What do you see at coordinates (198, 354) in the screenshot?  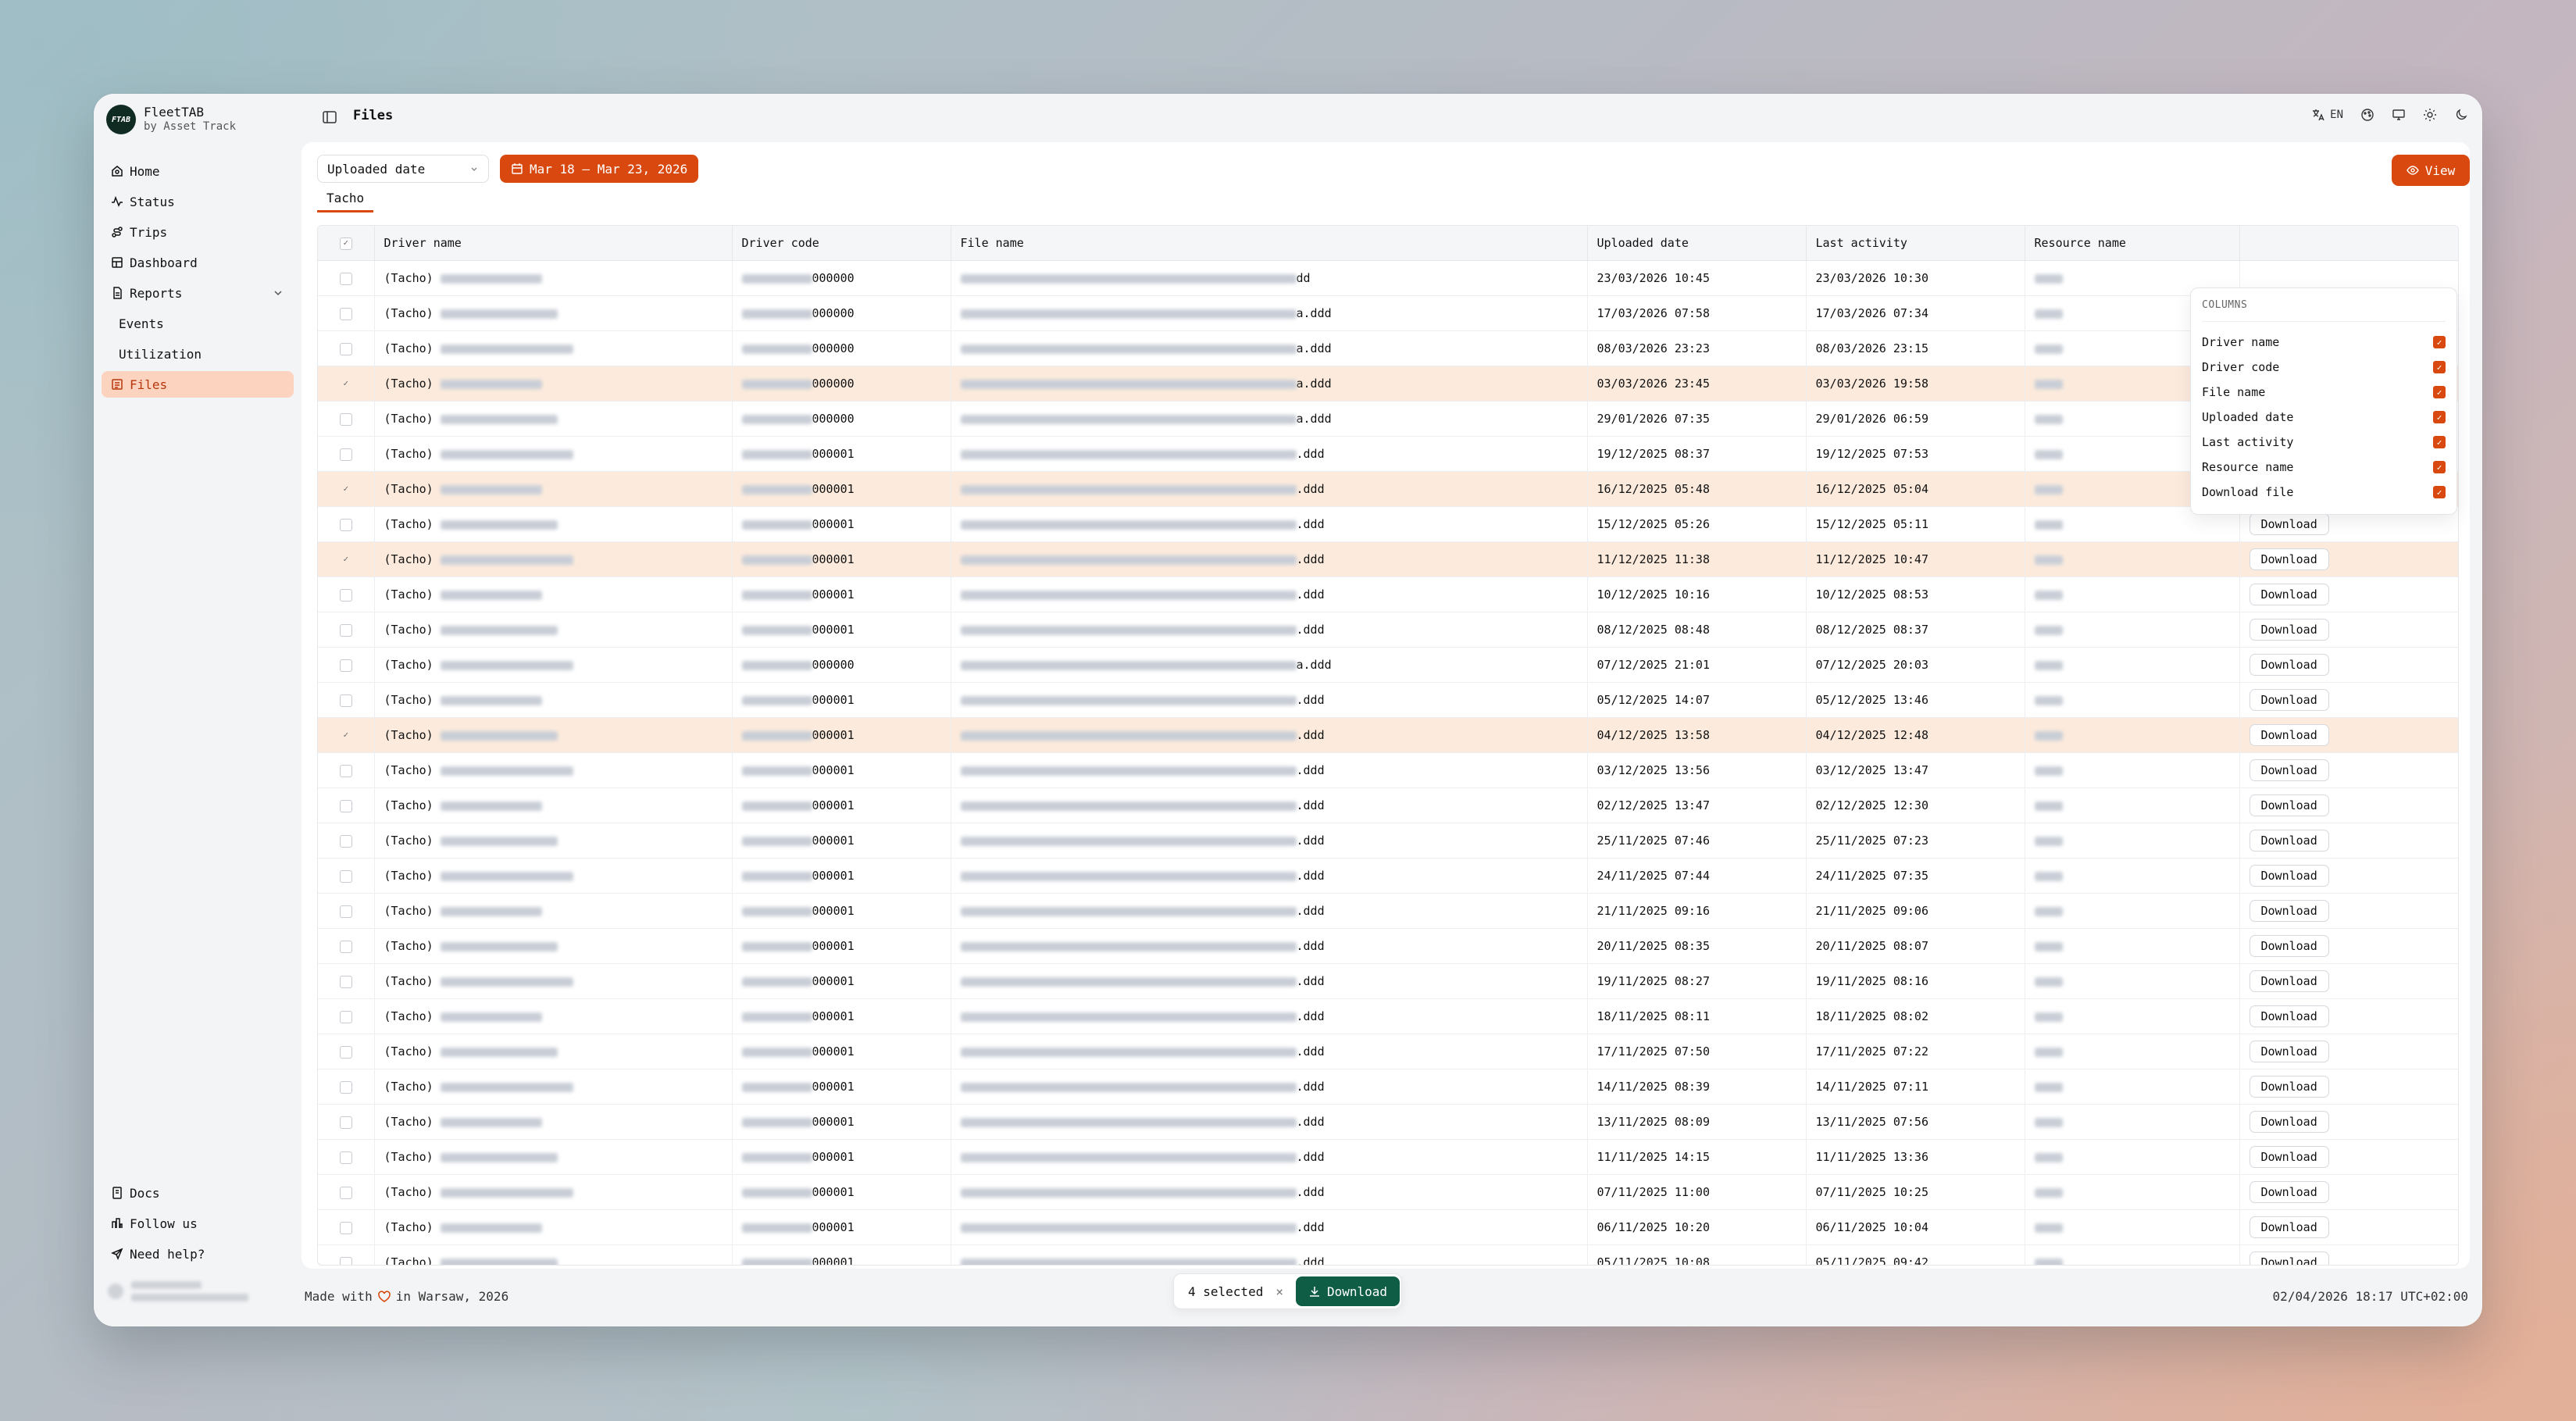 I see `sidebar-item-utilization: Utilization` at bounding box center [198, 354].